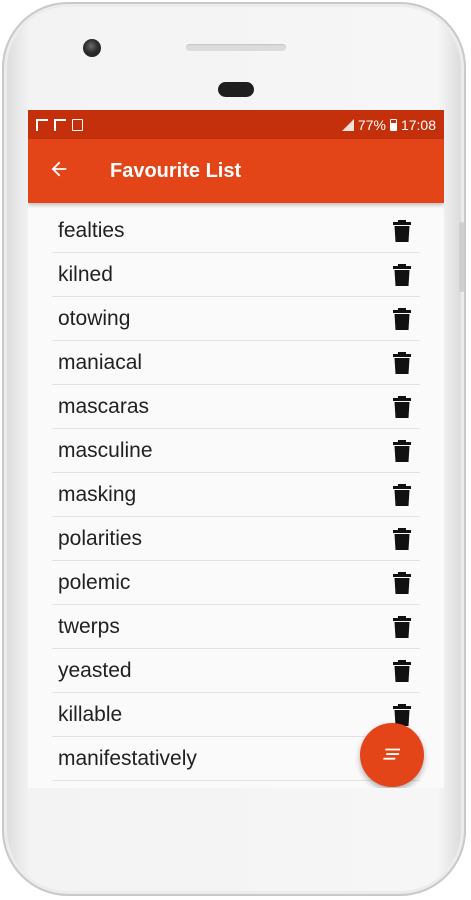  Describe the element at coordinates (95, 670) in the screenshot. I see `list-item-word: yeasted` at that location.